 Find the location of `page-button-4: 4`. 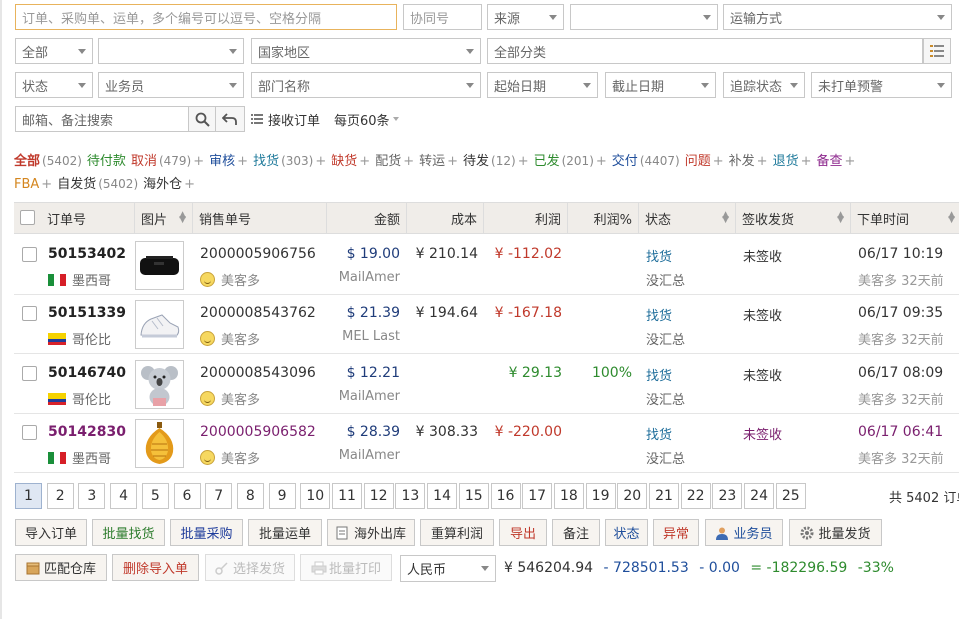

page-button-4: 4 is located at coordinates (124, 496).